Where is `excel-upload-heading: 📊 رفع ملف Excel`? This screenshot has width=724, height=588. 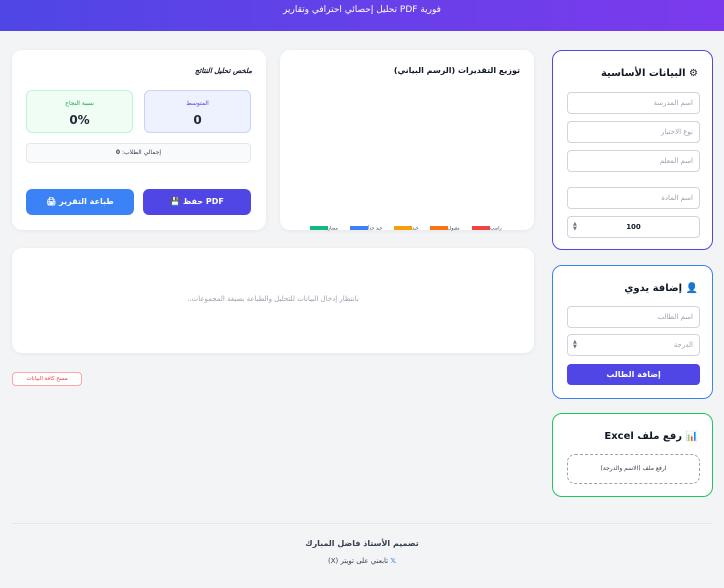 excel-upload-heading: 📊 رفع ملف Excel is located at coordinates (651, 436).